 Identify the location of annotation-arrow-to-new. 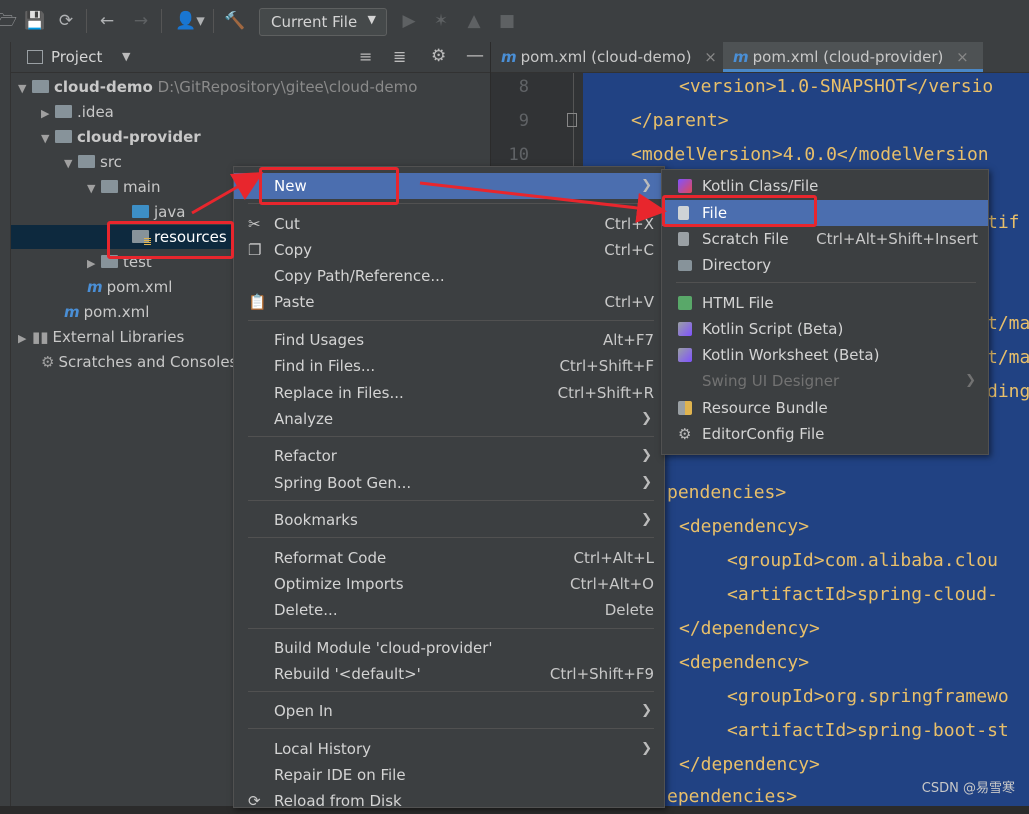
(227, 193).